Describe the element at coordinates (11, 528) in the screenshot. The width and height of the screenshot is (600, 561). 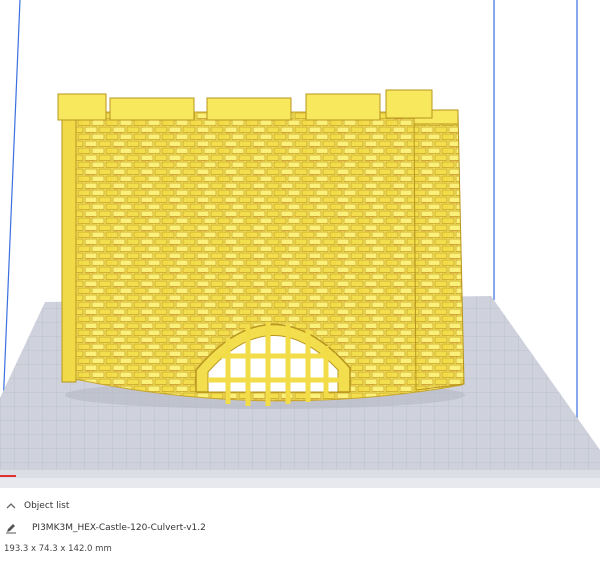
I see `pencil-icon` at that location.